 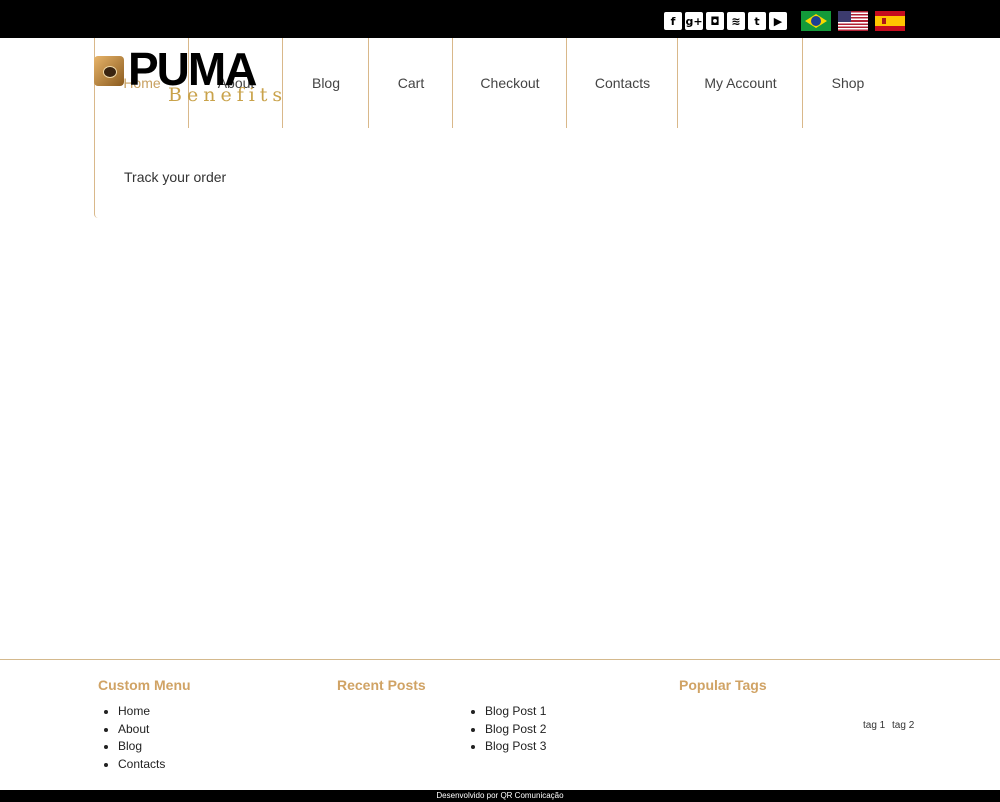 What do you see at coordinates (847, 83) in the screenshot?
I see `nav-item-shop: Shop` at bounding box center [847, 83].